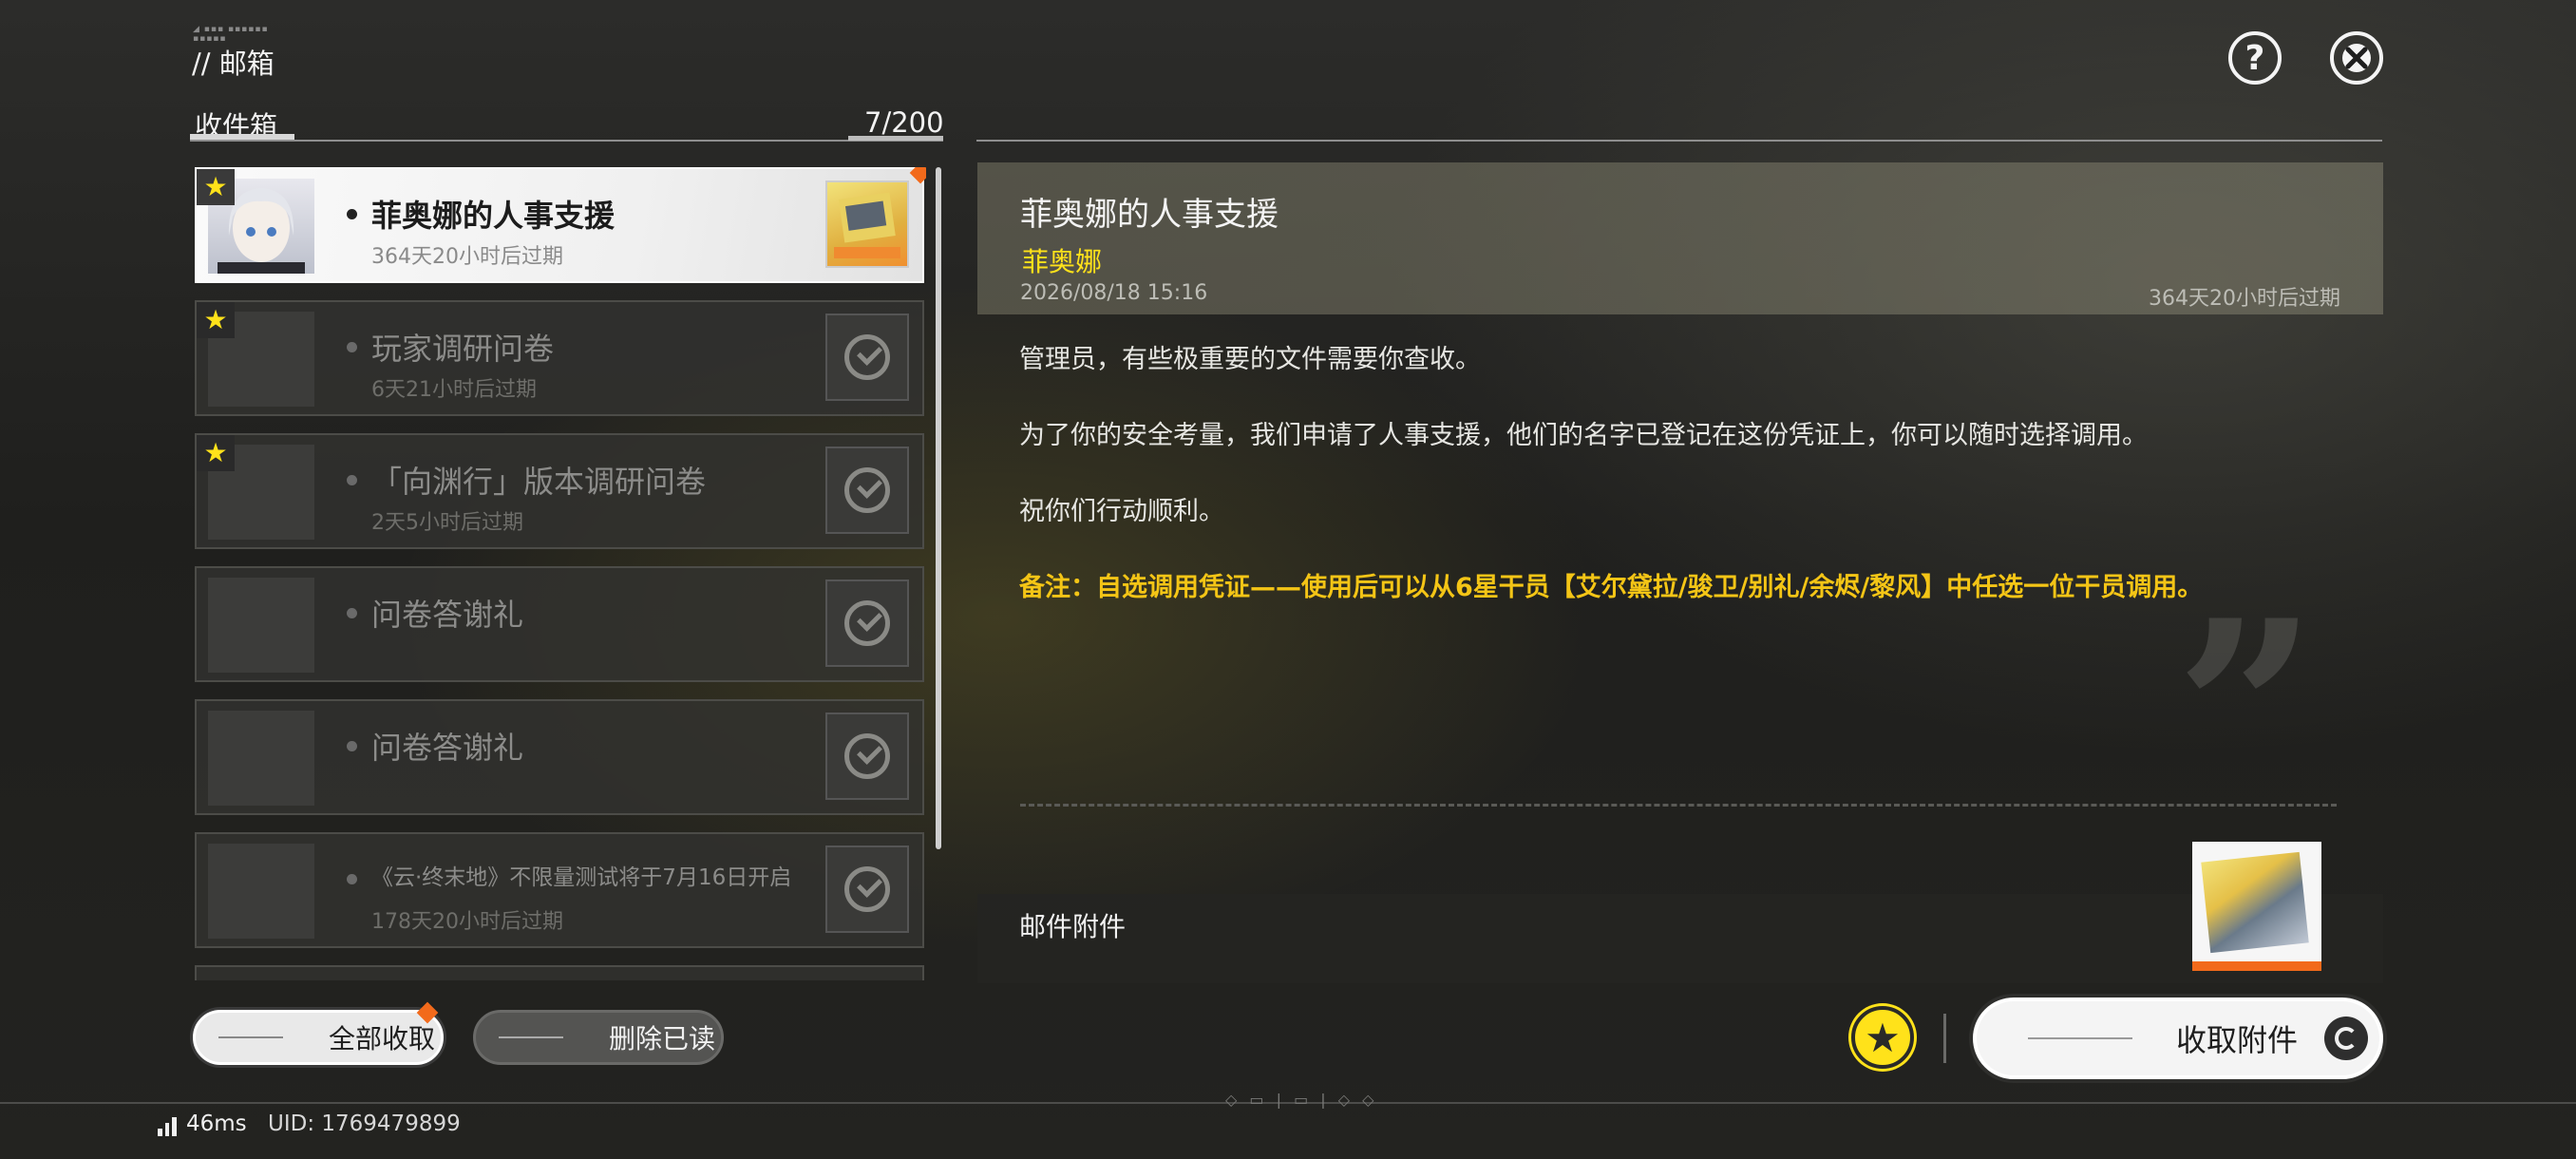 The height and width of the screenshot is (1159, 2576). Describe the element at coordinates (539, 482) in the screenshot. I see `mail-title: 「向渊行」版本调研问卷` at that location.